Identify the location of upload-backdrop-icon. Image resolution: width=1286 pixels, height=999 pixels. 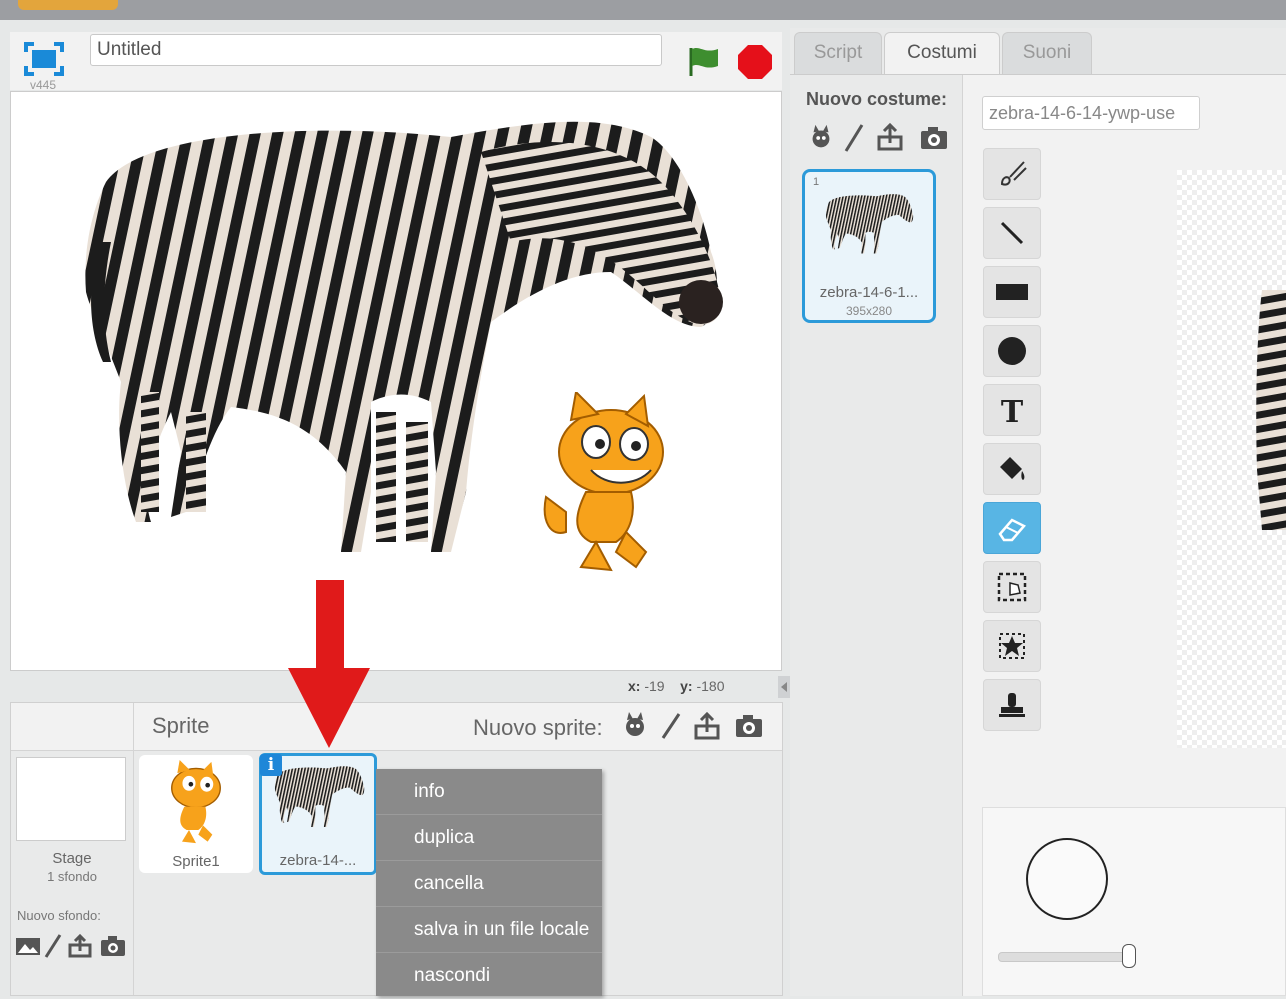
(80, 946).